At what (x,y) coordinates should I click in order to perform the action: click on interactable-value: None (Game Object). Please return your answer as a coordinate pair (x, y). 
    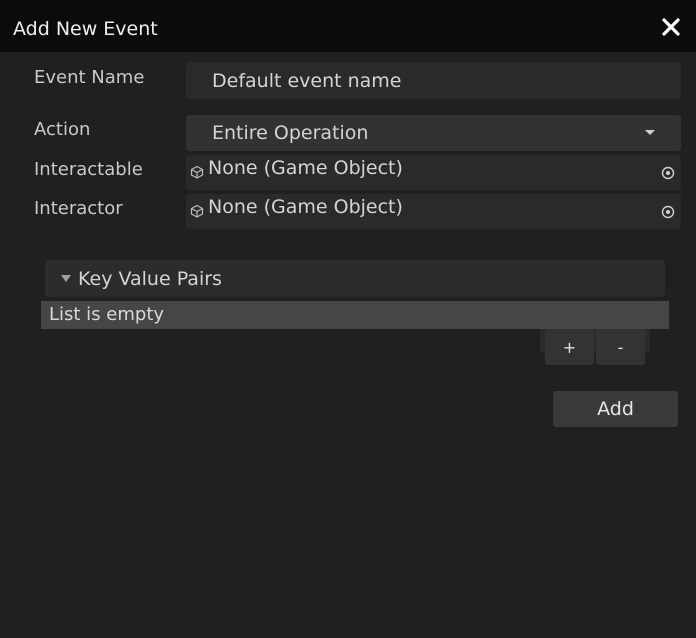
    Looking at the image, I should click on (305, 168).